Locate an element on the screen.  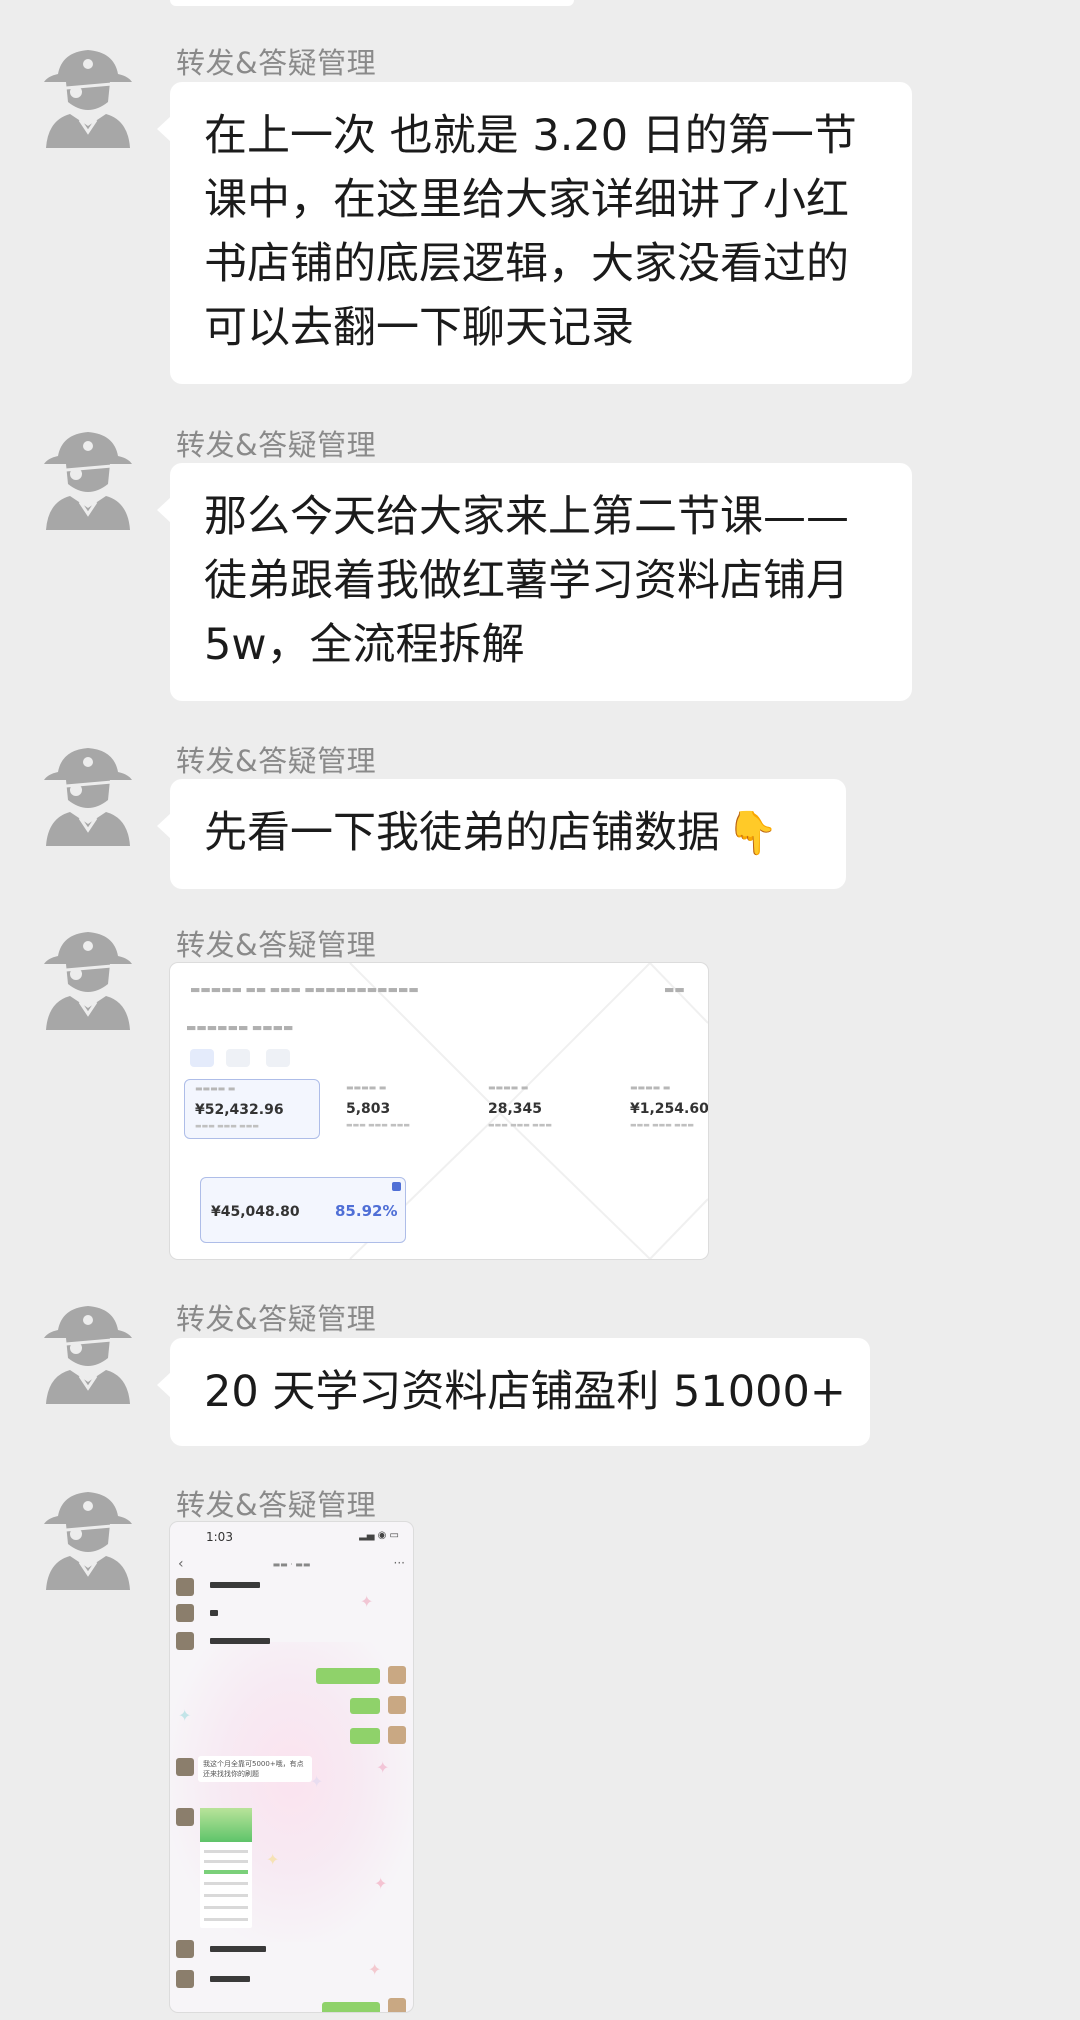
message-bubble: 那么今天给大家来上第二节课—— 徒弟跟着我做红薯学习资料店铺月 5w，全流程拆解 is located at coordinates (534, 582).